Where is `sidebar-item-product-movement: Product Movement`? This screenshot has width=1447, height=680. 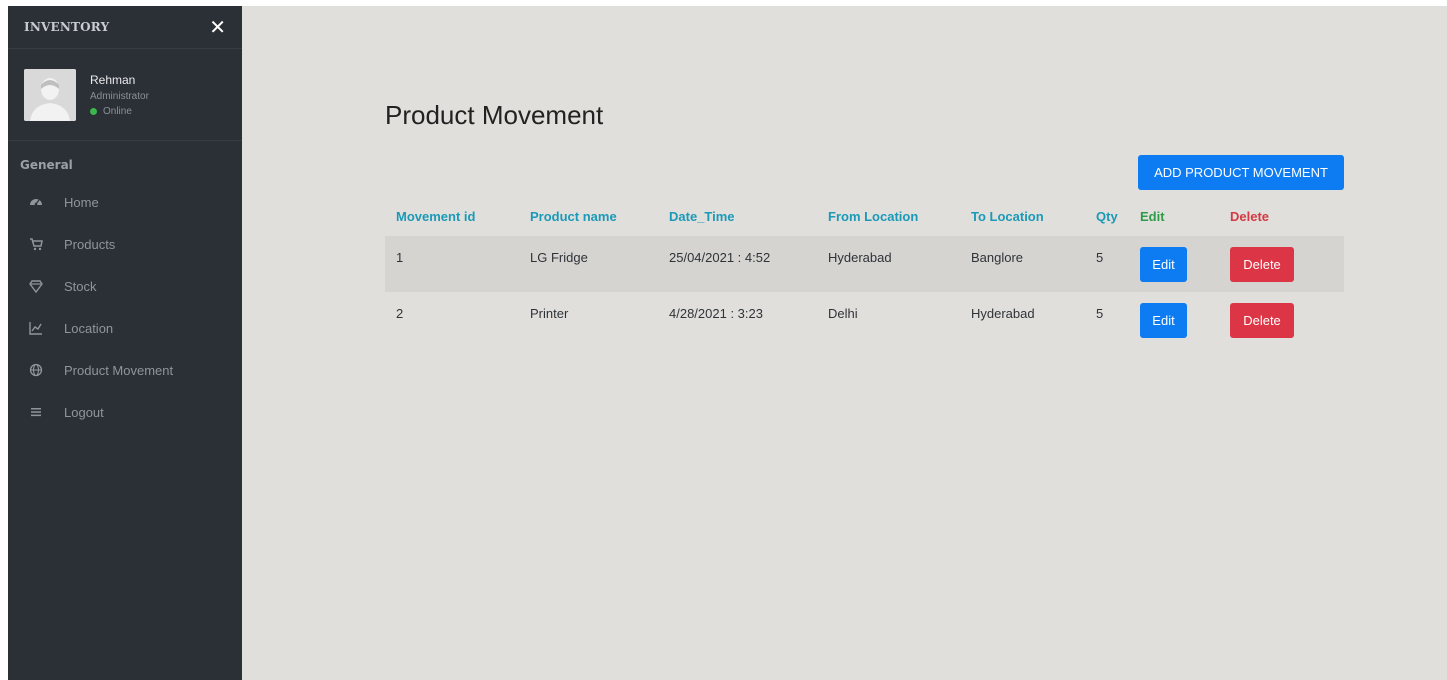
sidebar-item-product-movement: Product Movement is located at coordinates (125, 370).